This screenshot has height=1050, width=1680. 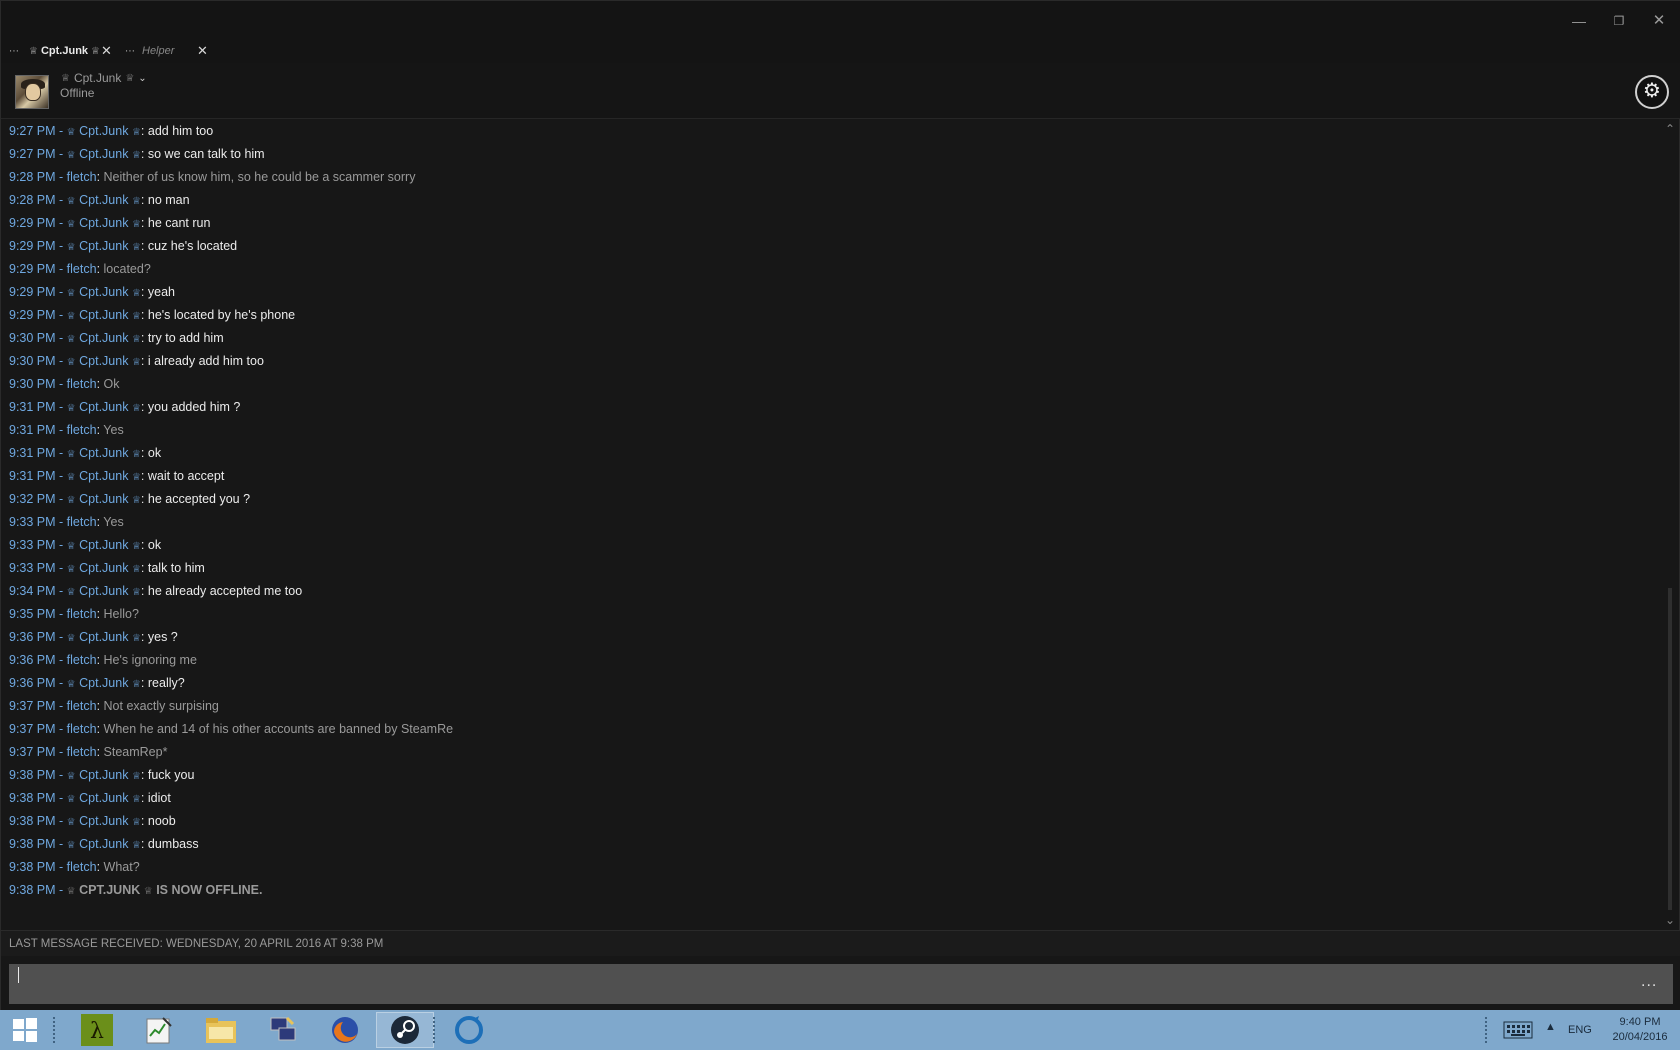 I want to click on message-text: Yes, so click(x=113, y=430).